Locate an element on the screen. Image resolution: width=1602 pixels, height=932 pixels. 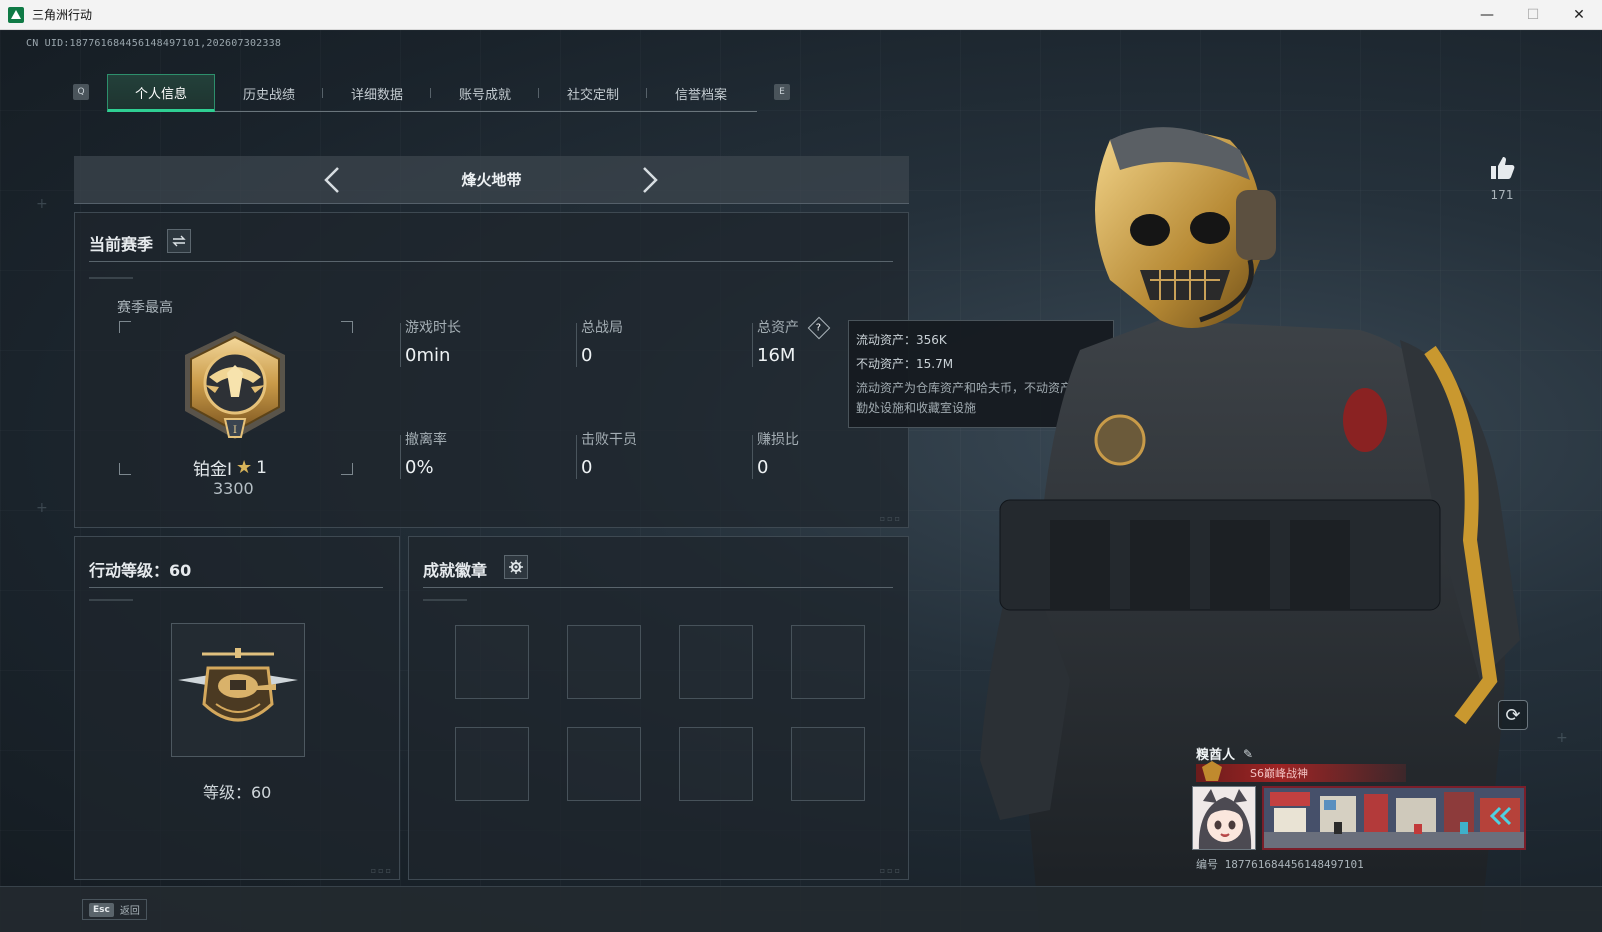
pixel-scene-banner-icon is located at coordinates (1394, 818).